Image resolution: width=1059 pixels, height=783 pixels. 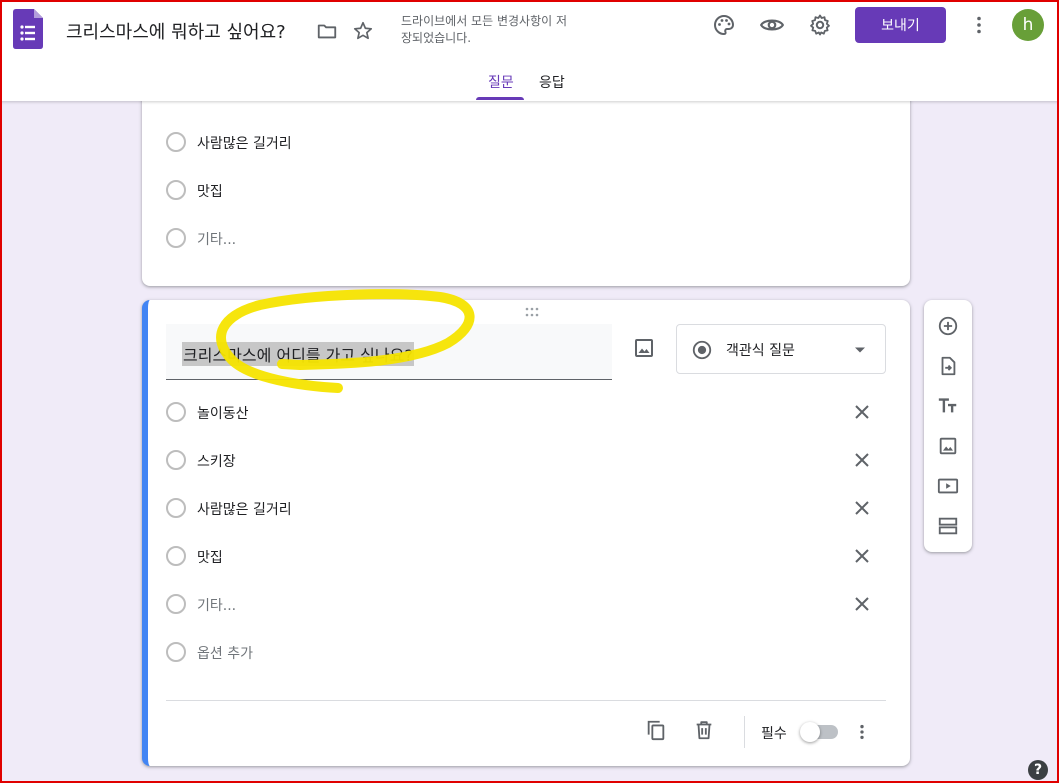 I want to click on dropdown-arrow-icon, so click(x=860, y=350).